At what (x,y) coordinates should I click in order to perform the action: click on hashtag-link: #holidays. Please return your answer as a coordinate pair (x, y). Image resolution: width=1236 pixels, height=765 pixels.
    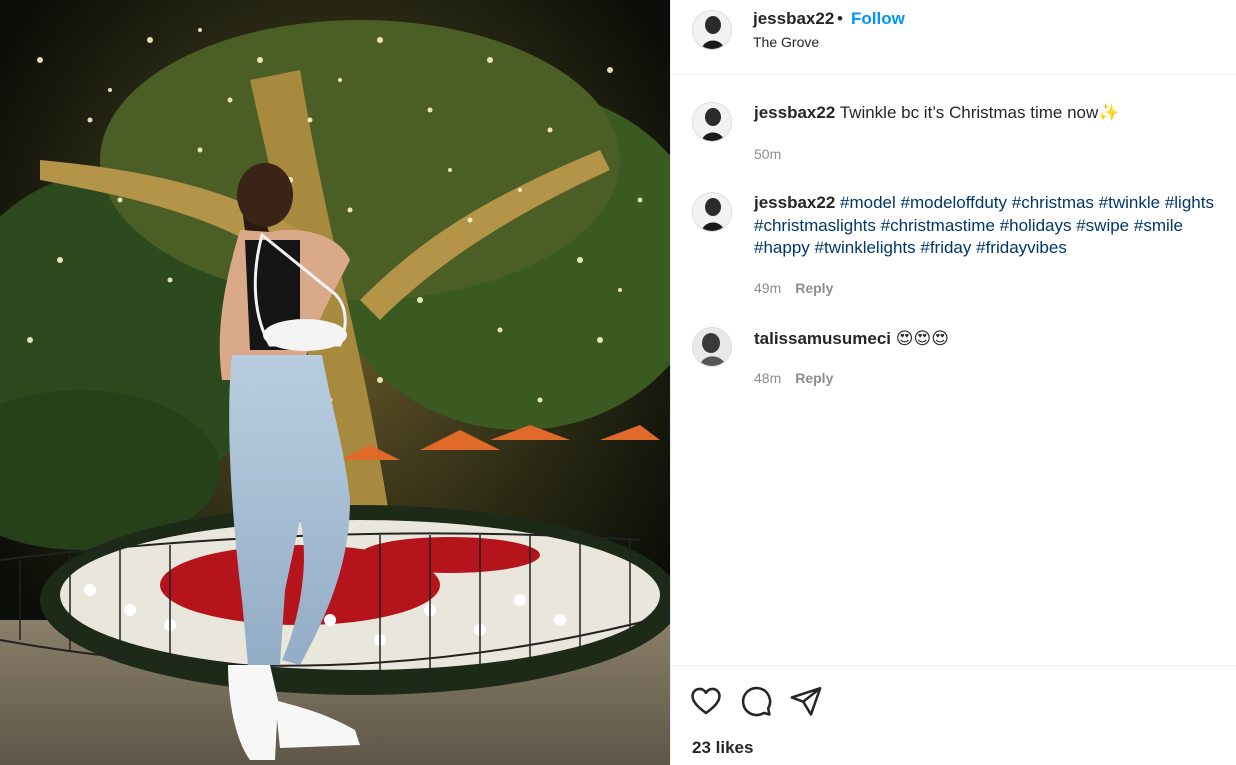
    Looking at the image, I should click on (1036, 225).